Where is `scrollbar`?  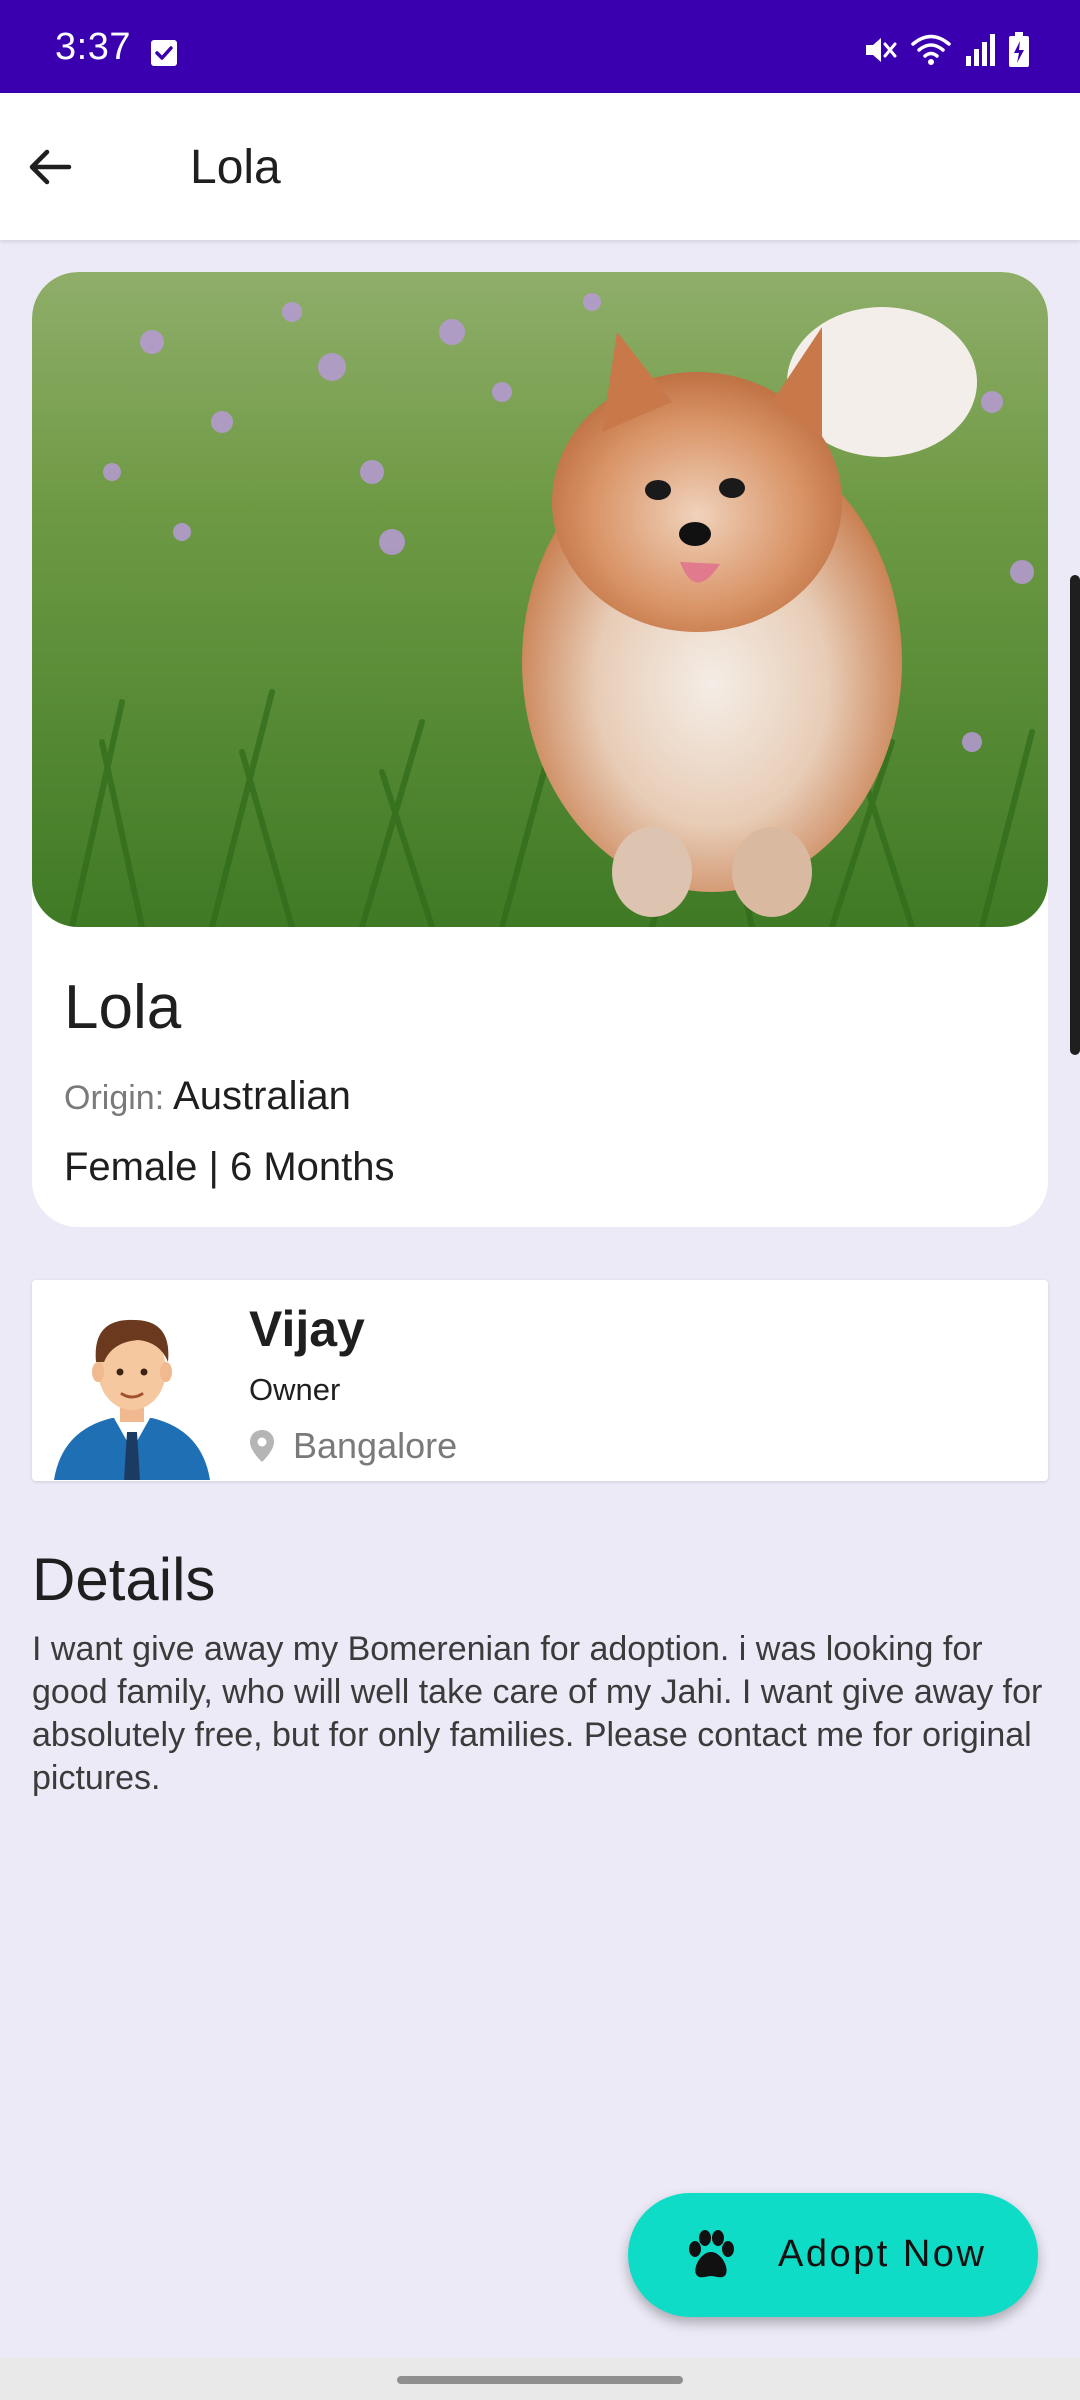 scrollbar is located at coordinates (1075, 815).